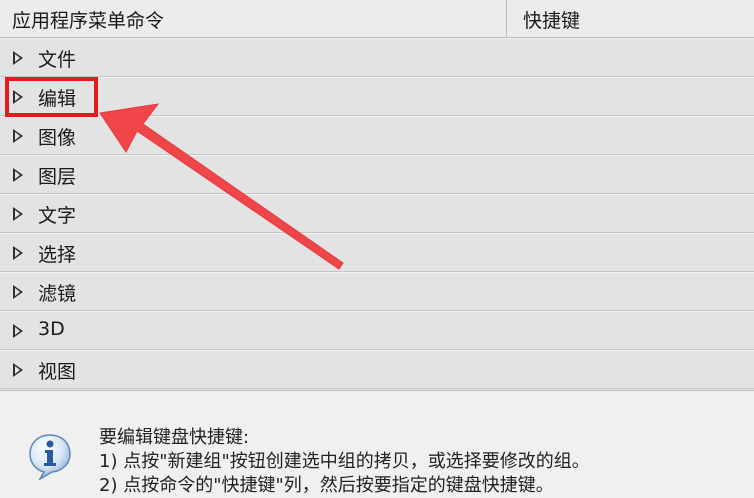  Describe the element at coordinates (552, 21) in the screenshot. I see `shortcut-column-label: 快捷键` at that location.